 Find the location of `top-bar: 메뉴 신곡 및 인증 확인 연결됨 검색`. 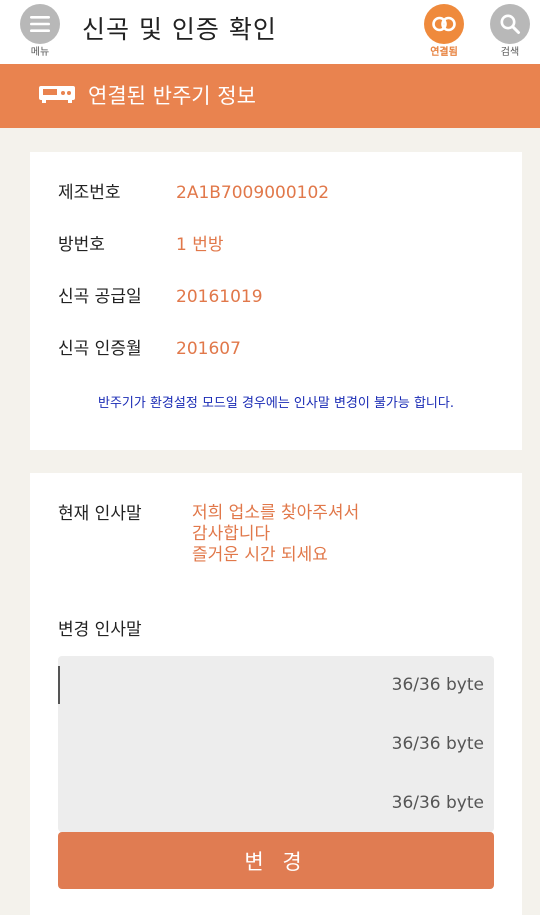

top-bar: 메뉴 신곡 및 인증 확인 연결됨 검색 is located at coordinates (270, 32).